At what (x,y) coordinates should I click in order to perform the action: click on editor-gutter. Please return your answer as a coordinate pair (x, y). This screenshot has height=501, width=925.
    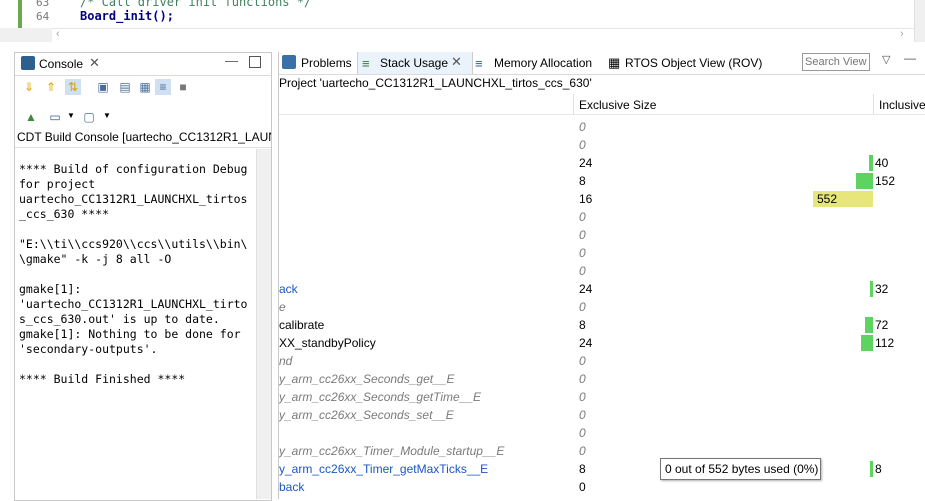
    Looking at the image, I should click on (32, 14).